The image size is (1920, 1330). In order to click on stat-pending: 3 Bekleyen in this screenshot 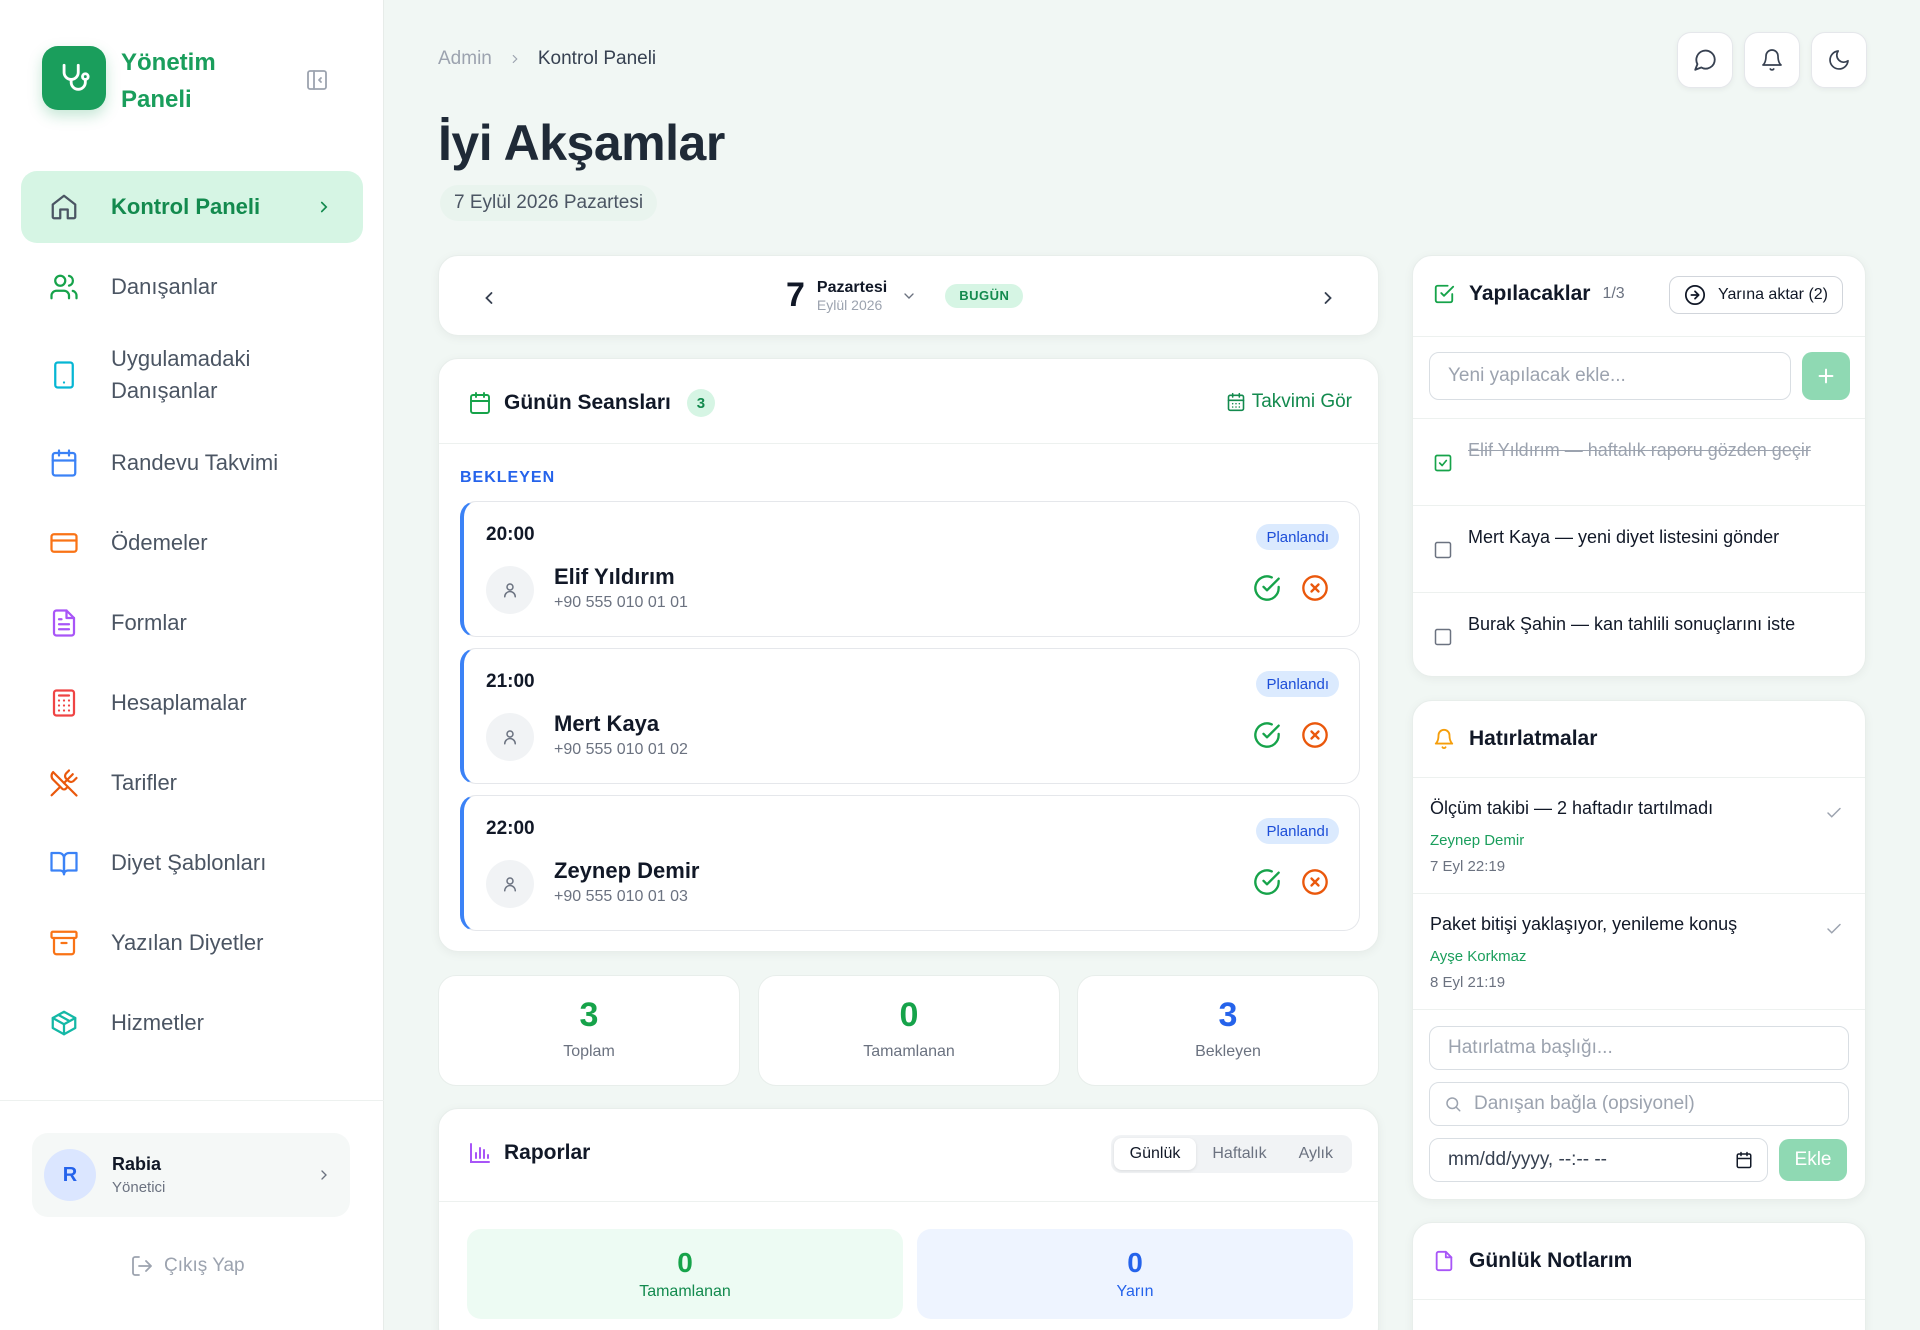, I will do `click(1228, 1030)`.